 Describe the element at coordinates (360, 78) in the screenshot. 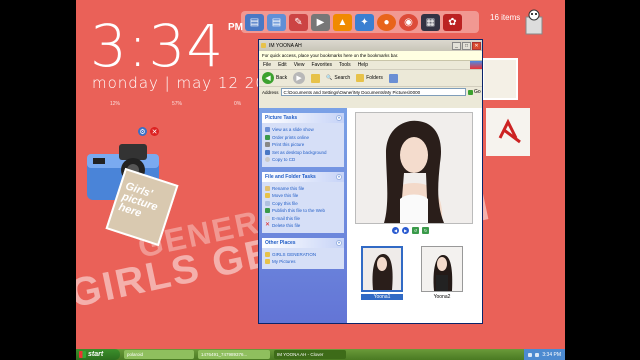

I see `folders-icon` at that location.